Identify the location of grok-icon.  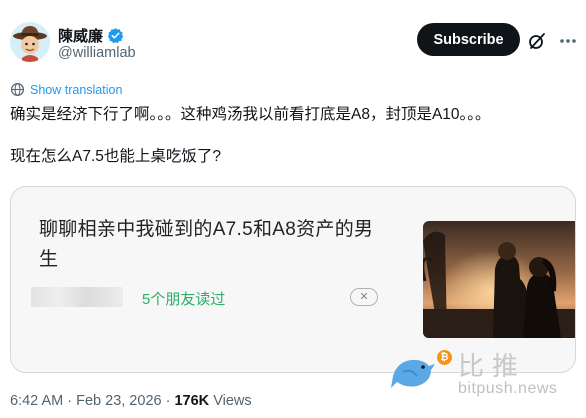
(537, 41).